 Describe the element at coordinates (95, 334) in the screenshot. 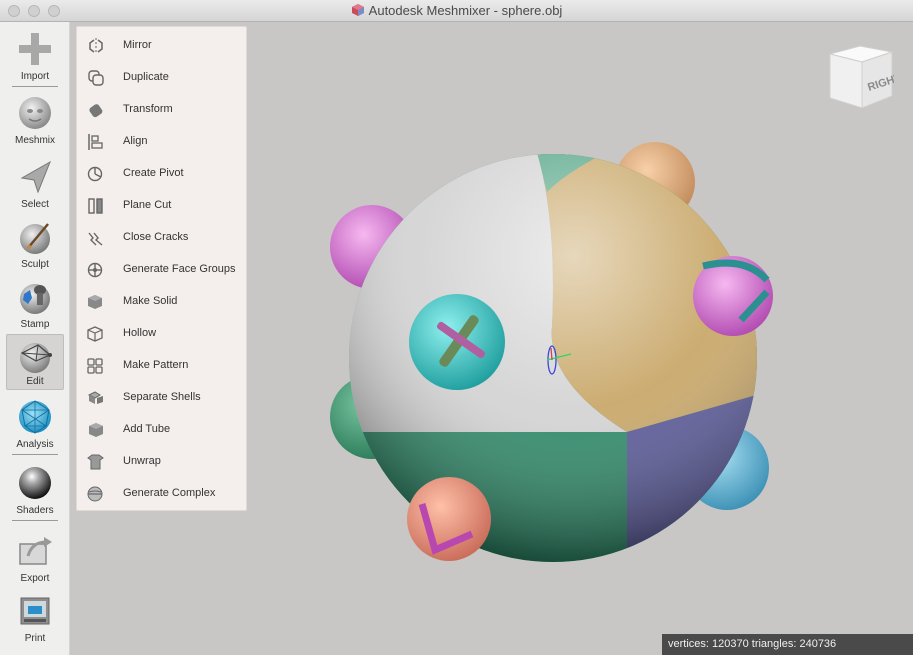

I see `hollow-icon` at that location.